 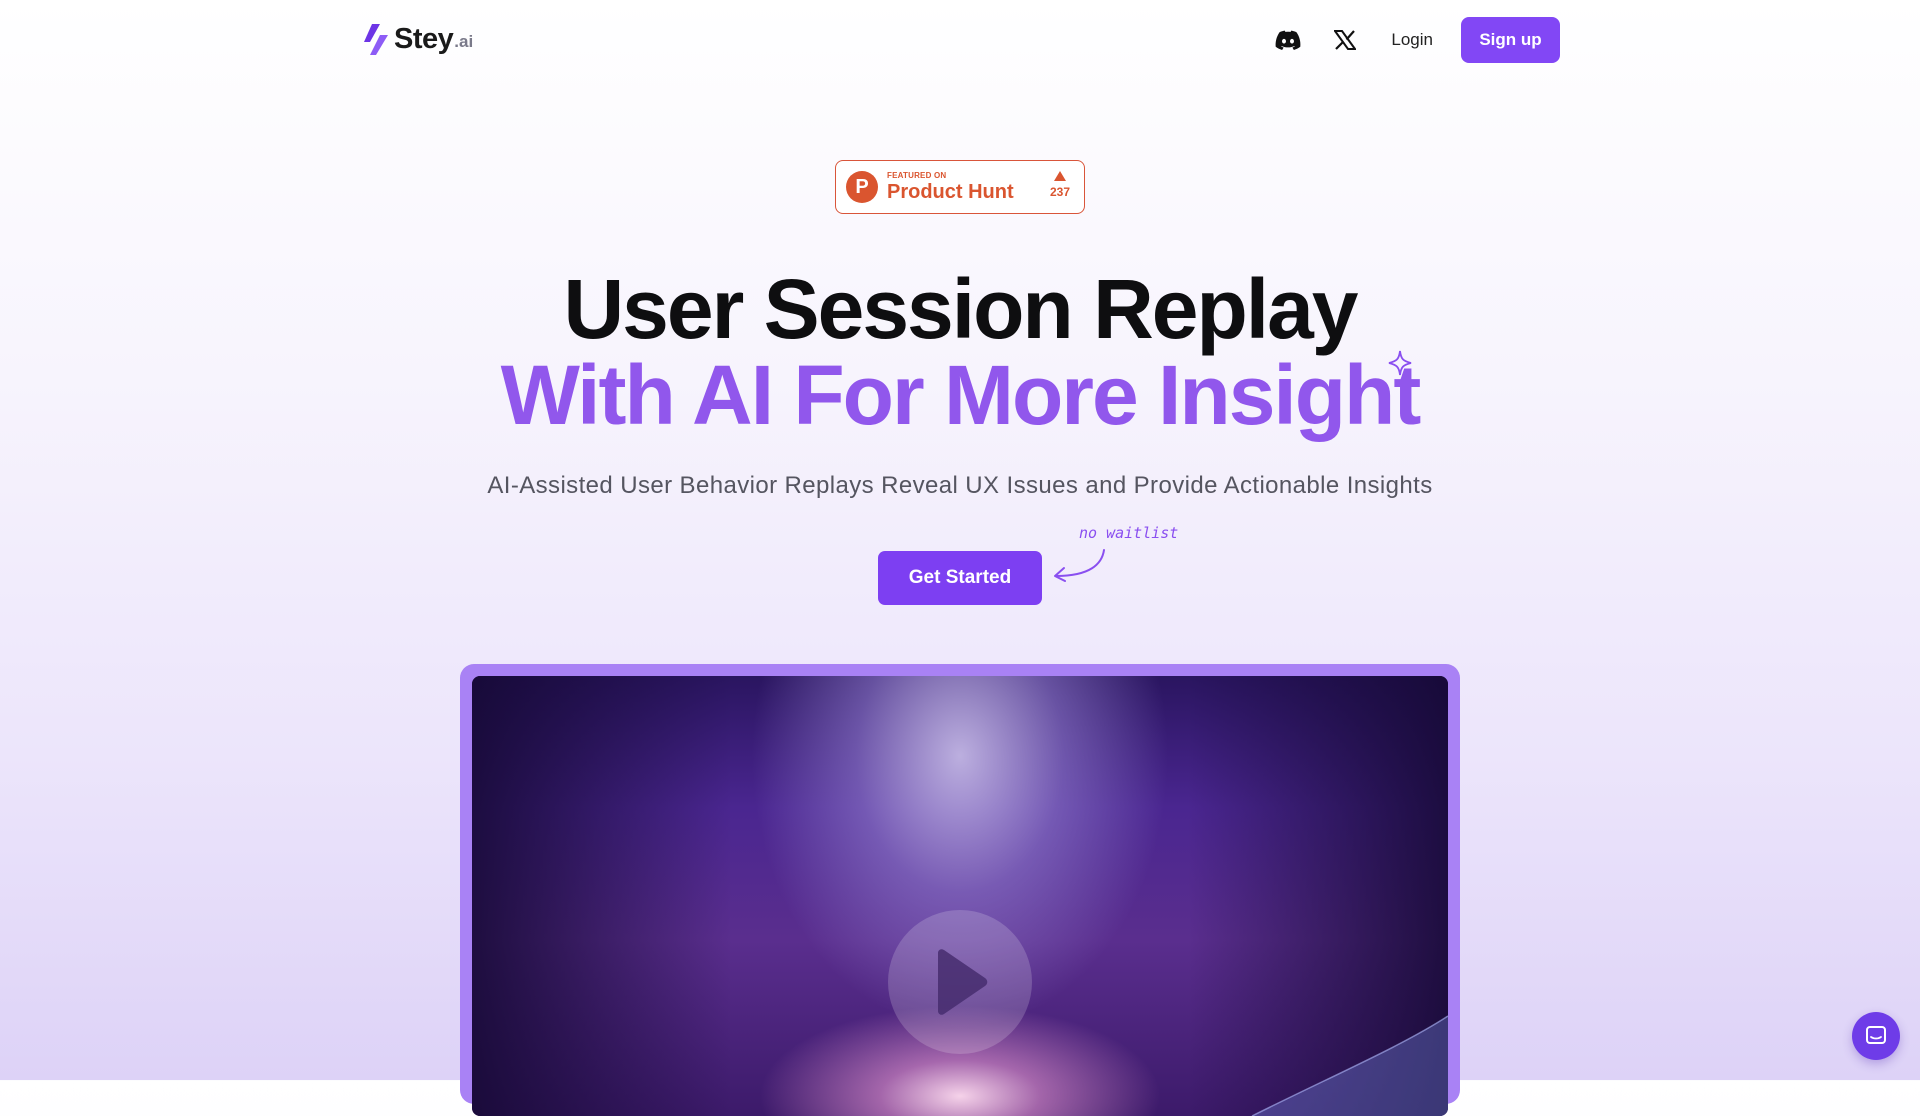 What do you see at coordinates (960, 578) in the screenshot?
I see `get-started-button: Get Started` at bounding box center [960, 578].